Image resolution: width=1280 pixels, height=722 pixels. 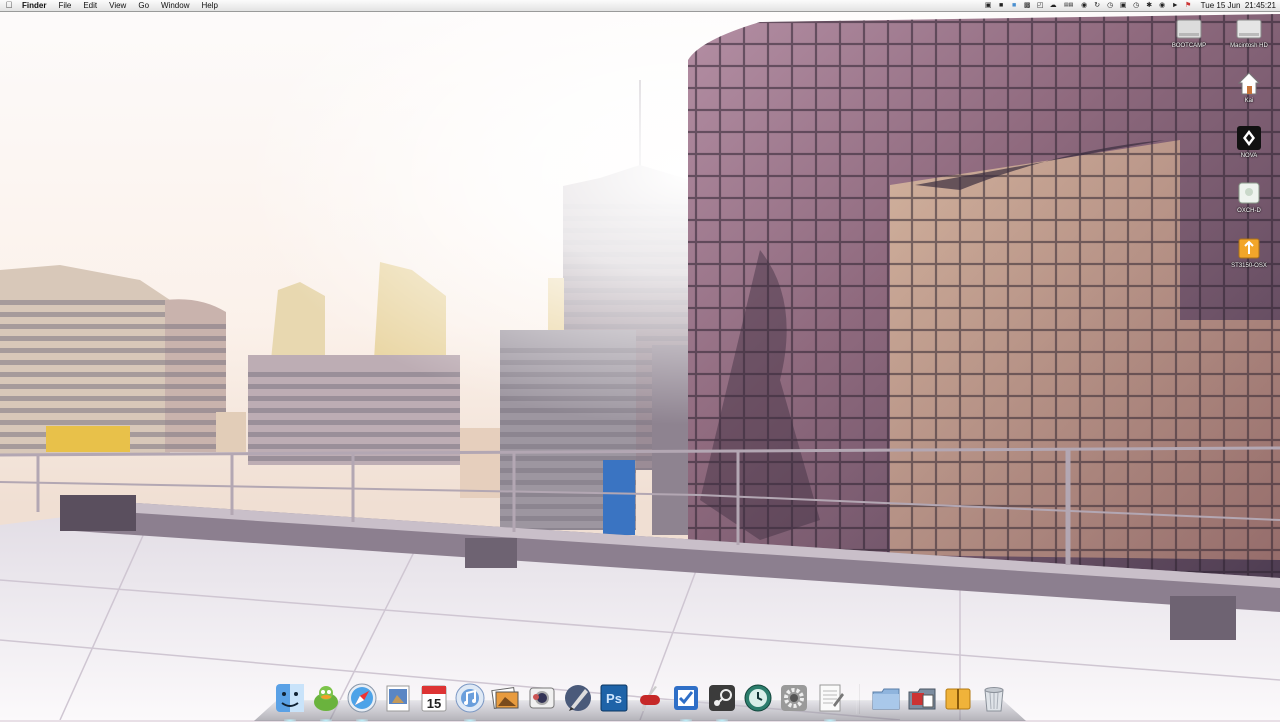 I want to click on dock-safari, so click(x=362, y=702).